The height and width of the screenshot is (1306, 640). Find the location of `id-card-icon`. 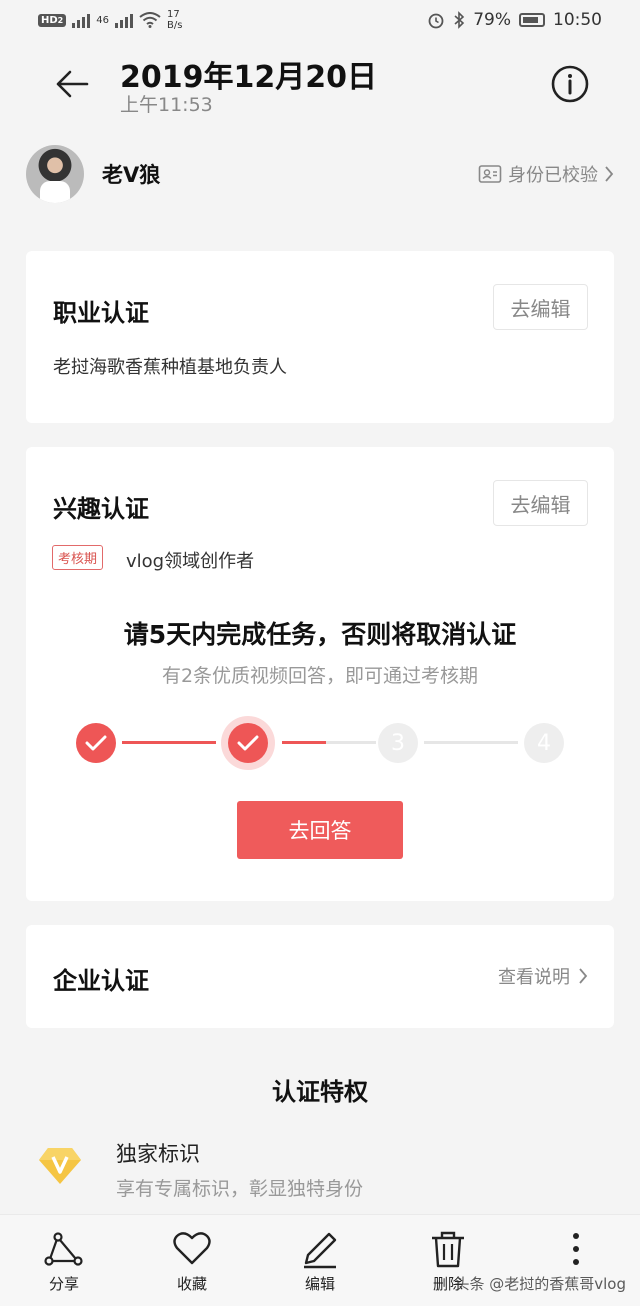

id-card-icon is located at coordinates (490, 174).